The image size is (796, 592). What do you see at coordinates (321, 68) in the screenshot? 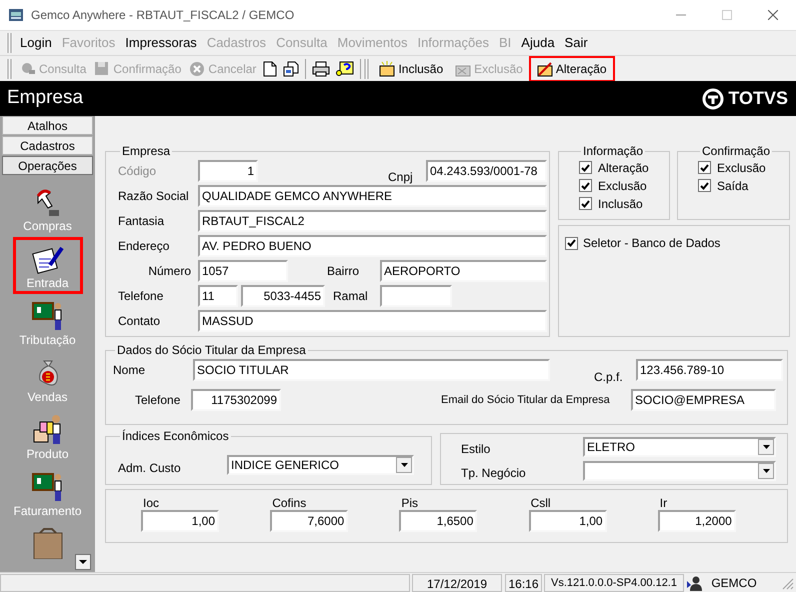
I see `printer-icon` at bounding box center [321, 68].